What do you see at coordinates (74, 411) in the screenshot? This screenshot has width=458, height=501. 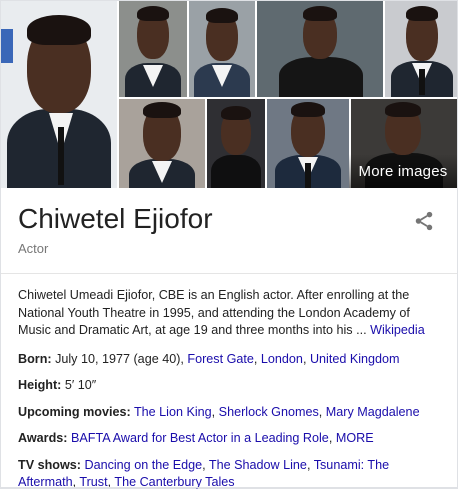 I see `fact-label: Upcoming movies:` at bounding box center [74, 411].